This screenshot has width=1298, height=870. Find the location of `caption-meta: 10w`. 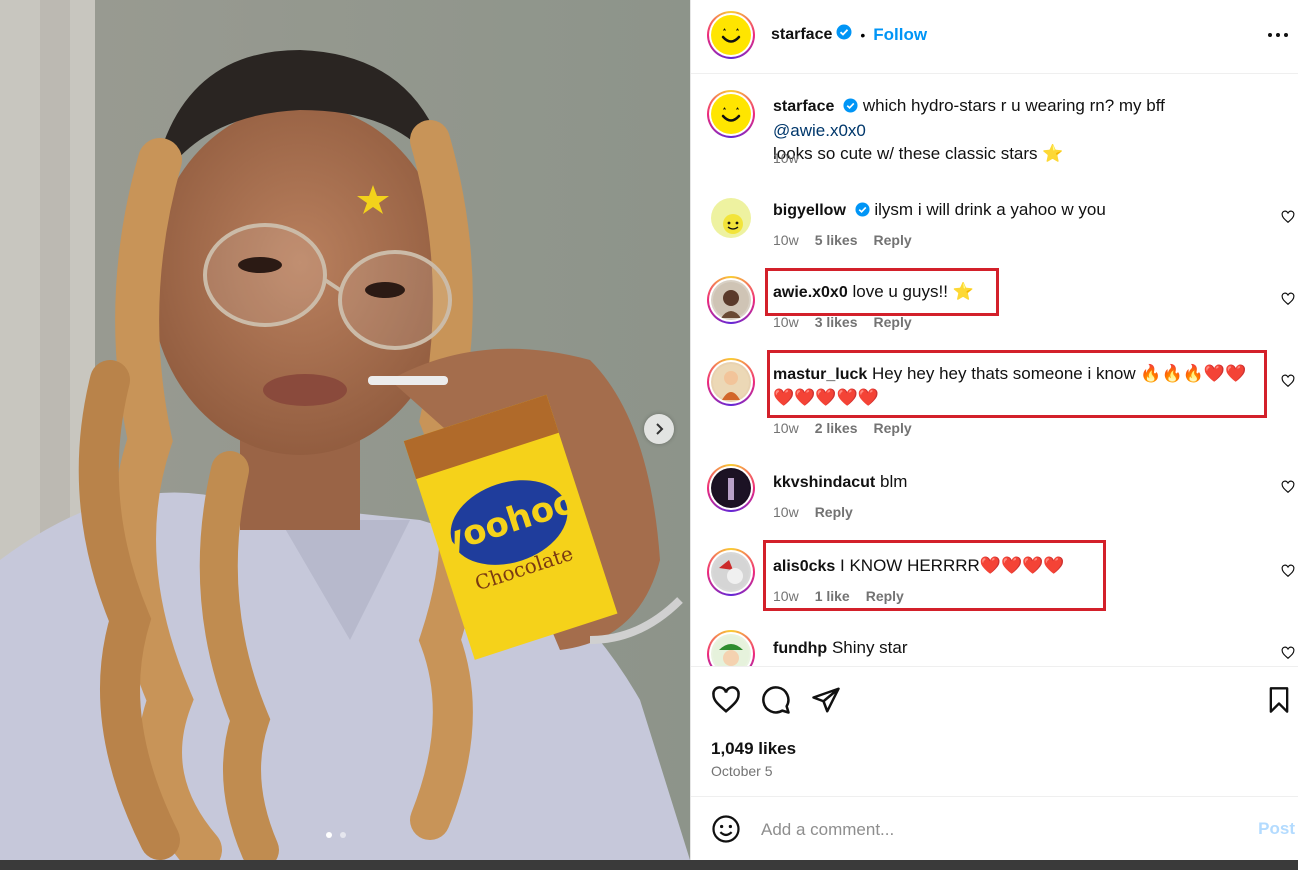

caption-meta: 10w is located at coordinates (786, 158).